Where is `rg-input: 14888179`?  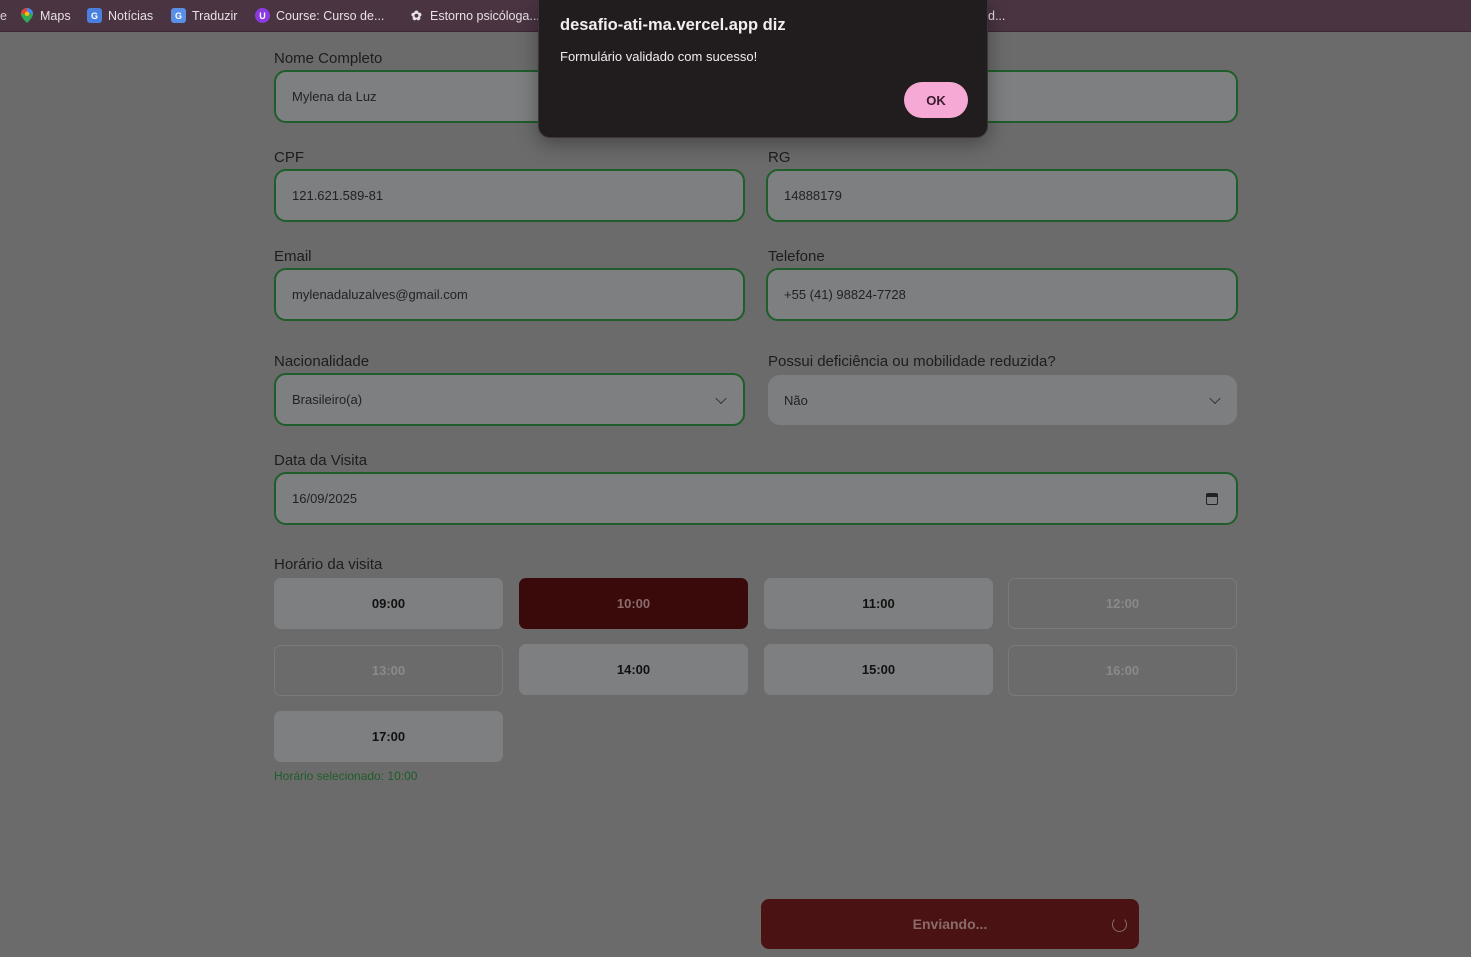 rg-input: 14888179 is located at coordinates (1002, 195).